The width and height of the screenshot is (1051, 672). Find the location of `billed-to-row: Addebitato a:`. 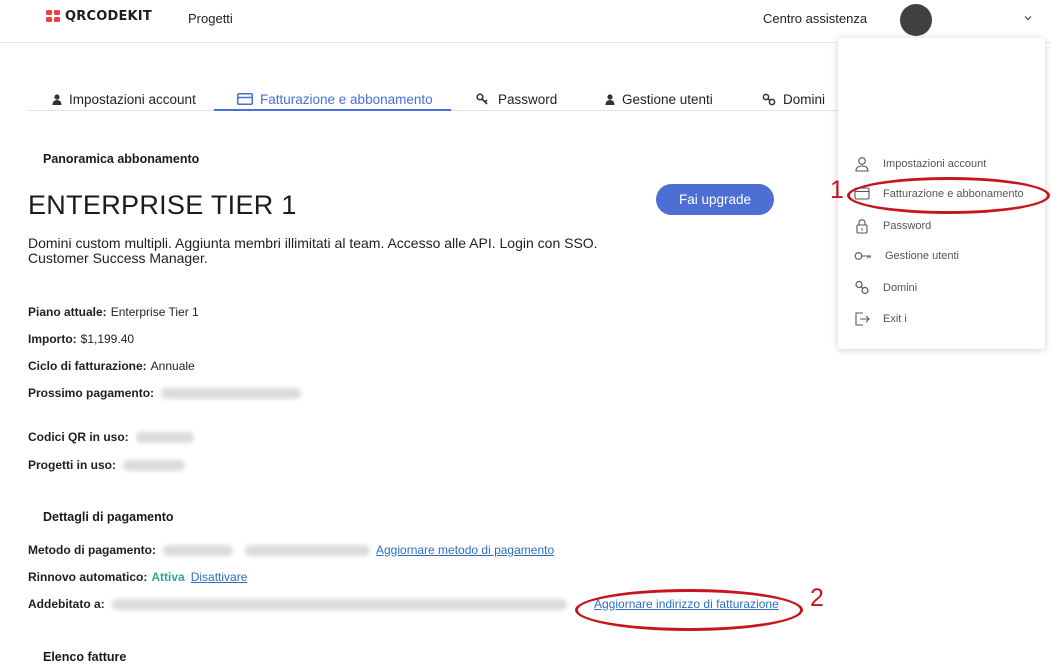

billed-to-row: Addebitato a: is located at coordinates (297, 604).